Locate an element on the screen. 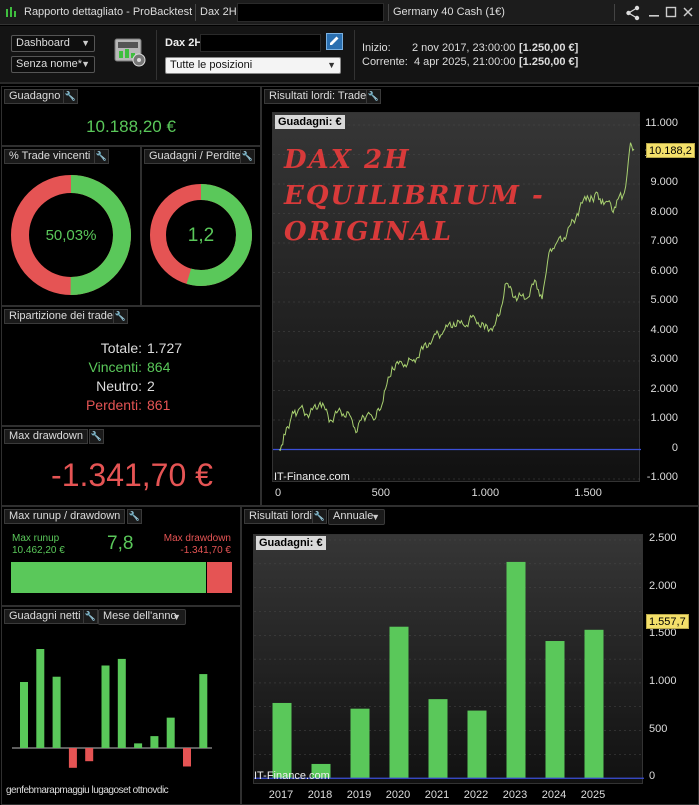 This screenshot has height=805, width=699. annual-mode-value: Annuale is located at coordinates (353, 516).